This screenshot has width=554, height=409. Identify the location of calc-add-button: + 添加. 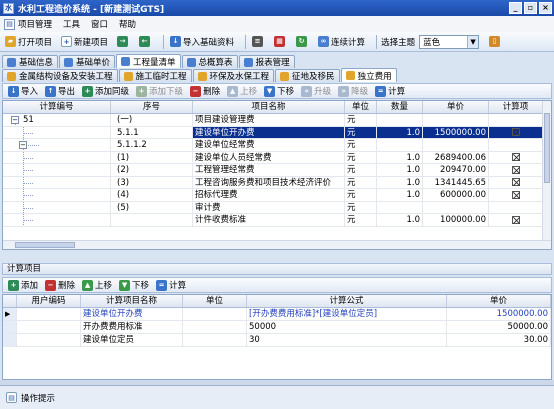
(23, 285).